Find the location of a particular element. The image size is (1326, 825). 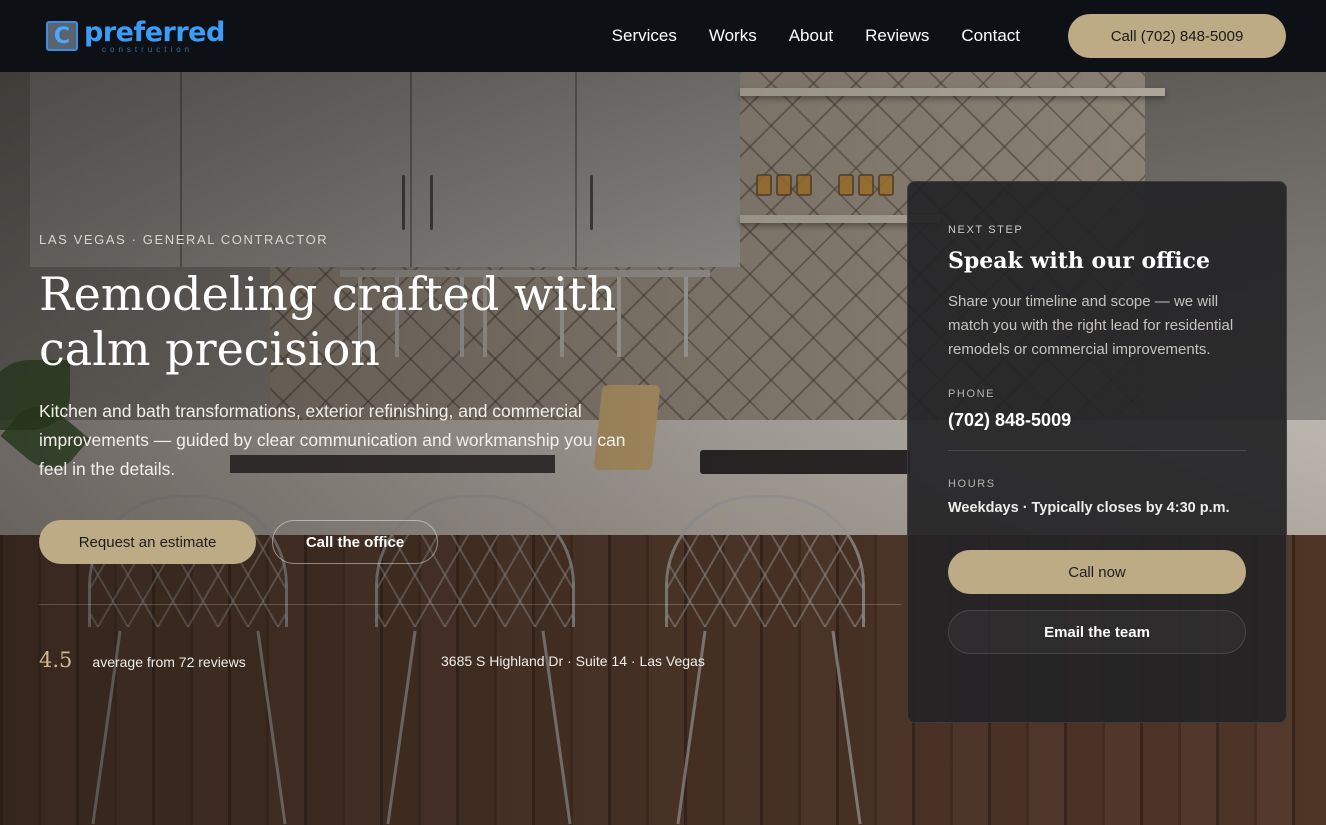

card-divider is located at coordinates (1097, 450).